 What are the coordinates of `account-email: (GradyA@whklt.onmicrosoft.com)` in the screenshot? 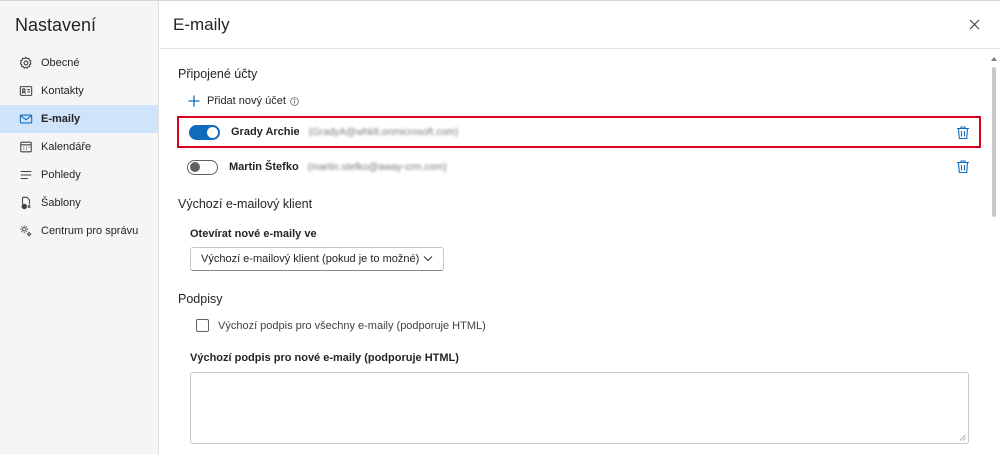 It's located at (383, 132).